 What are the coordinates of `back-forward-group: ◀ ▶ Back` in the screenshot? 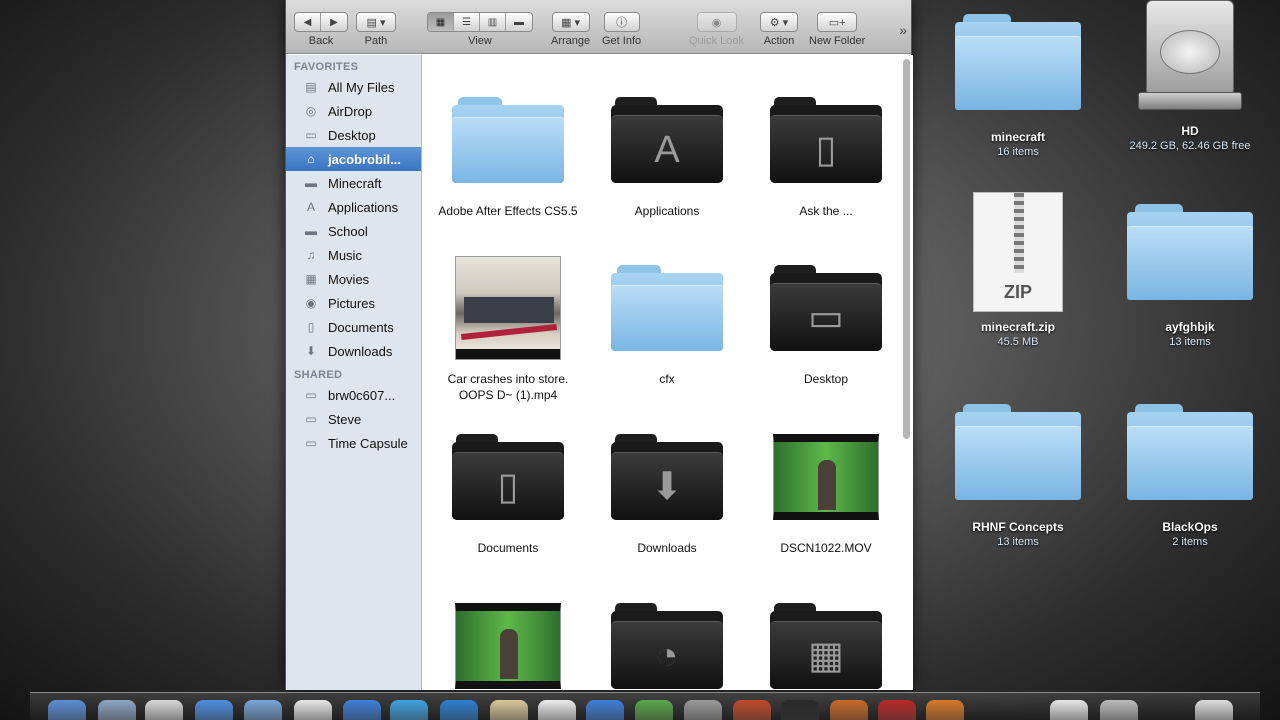 It's located at (321, 29).